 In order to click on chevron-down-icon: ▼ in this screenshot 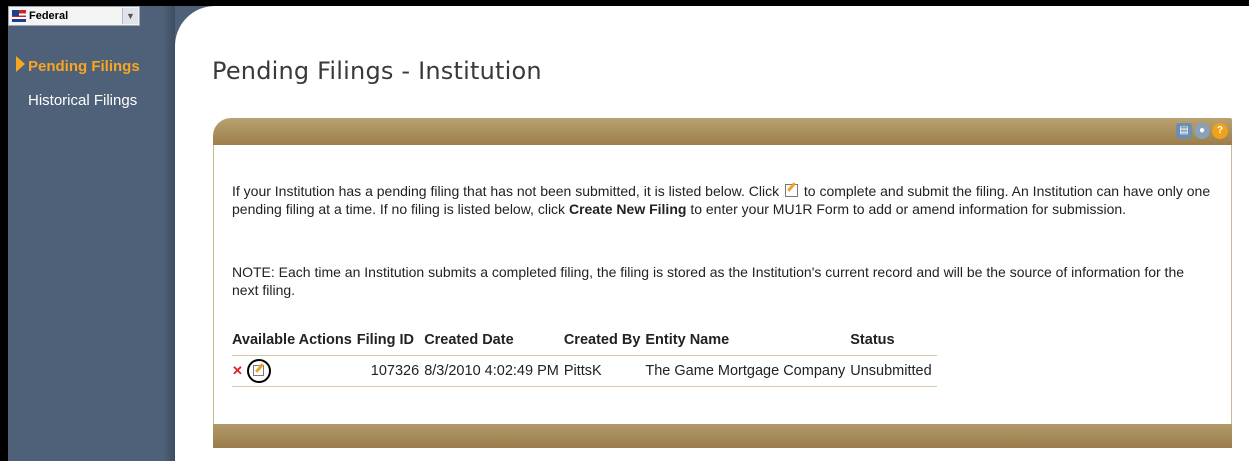, I will do `click(130, 16)`.